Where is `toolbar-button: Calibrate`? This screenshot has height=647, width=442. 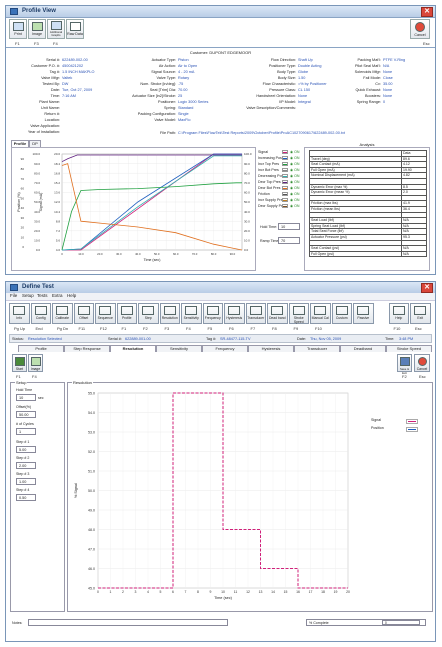 toolbar-button: Calibrate is located at coordinates (62, 313).